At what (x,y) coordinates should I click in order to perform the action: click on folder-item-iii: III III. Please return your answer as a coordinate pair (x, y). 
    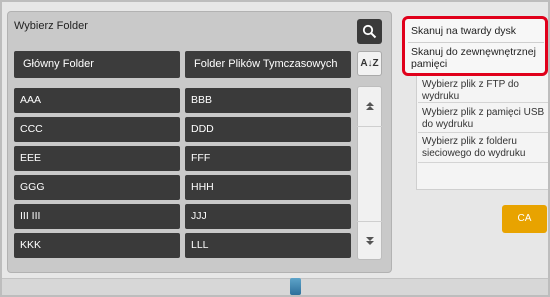
    Looking at the image, I should click on (97, 216).